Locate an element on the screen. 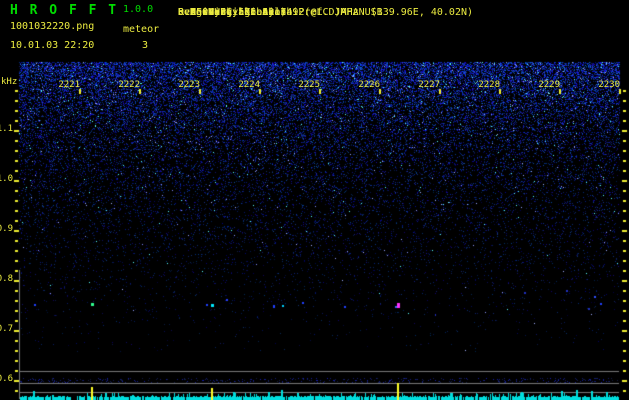  output-filename: 1001032220.png is located at coordinates (52, 26).